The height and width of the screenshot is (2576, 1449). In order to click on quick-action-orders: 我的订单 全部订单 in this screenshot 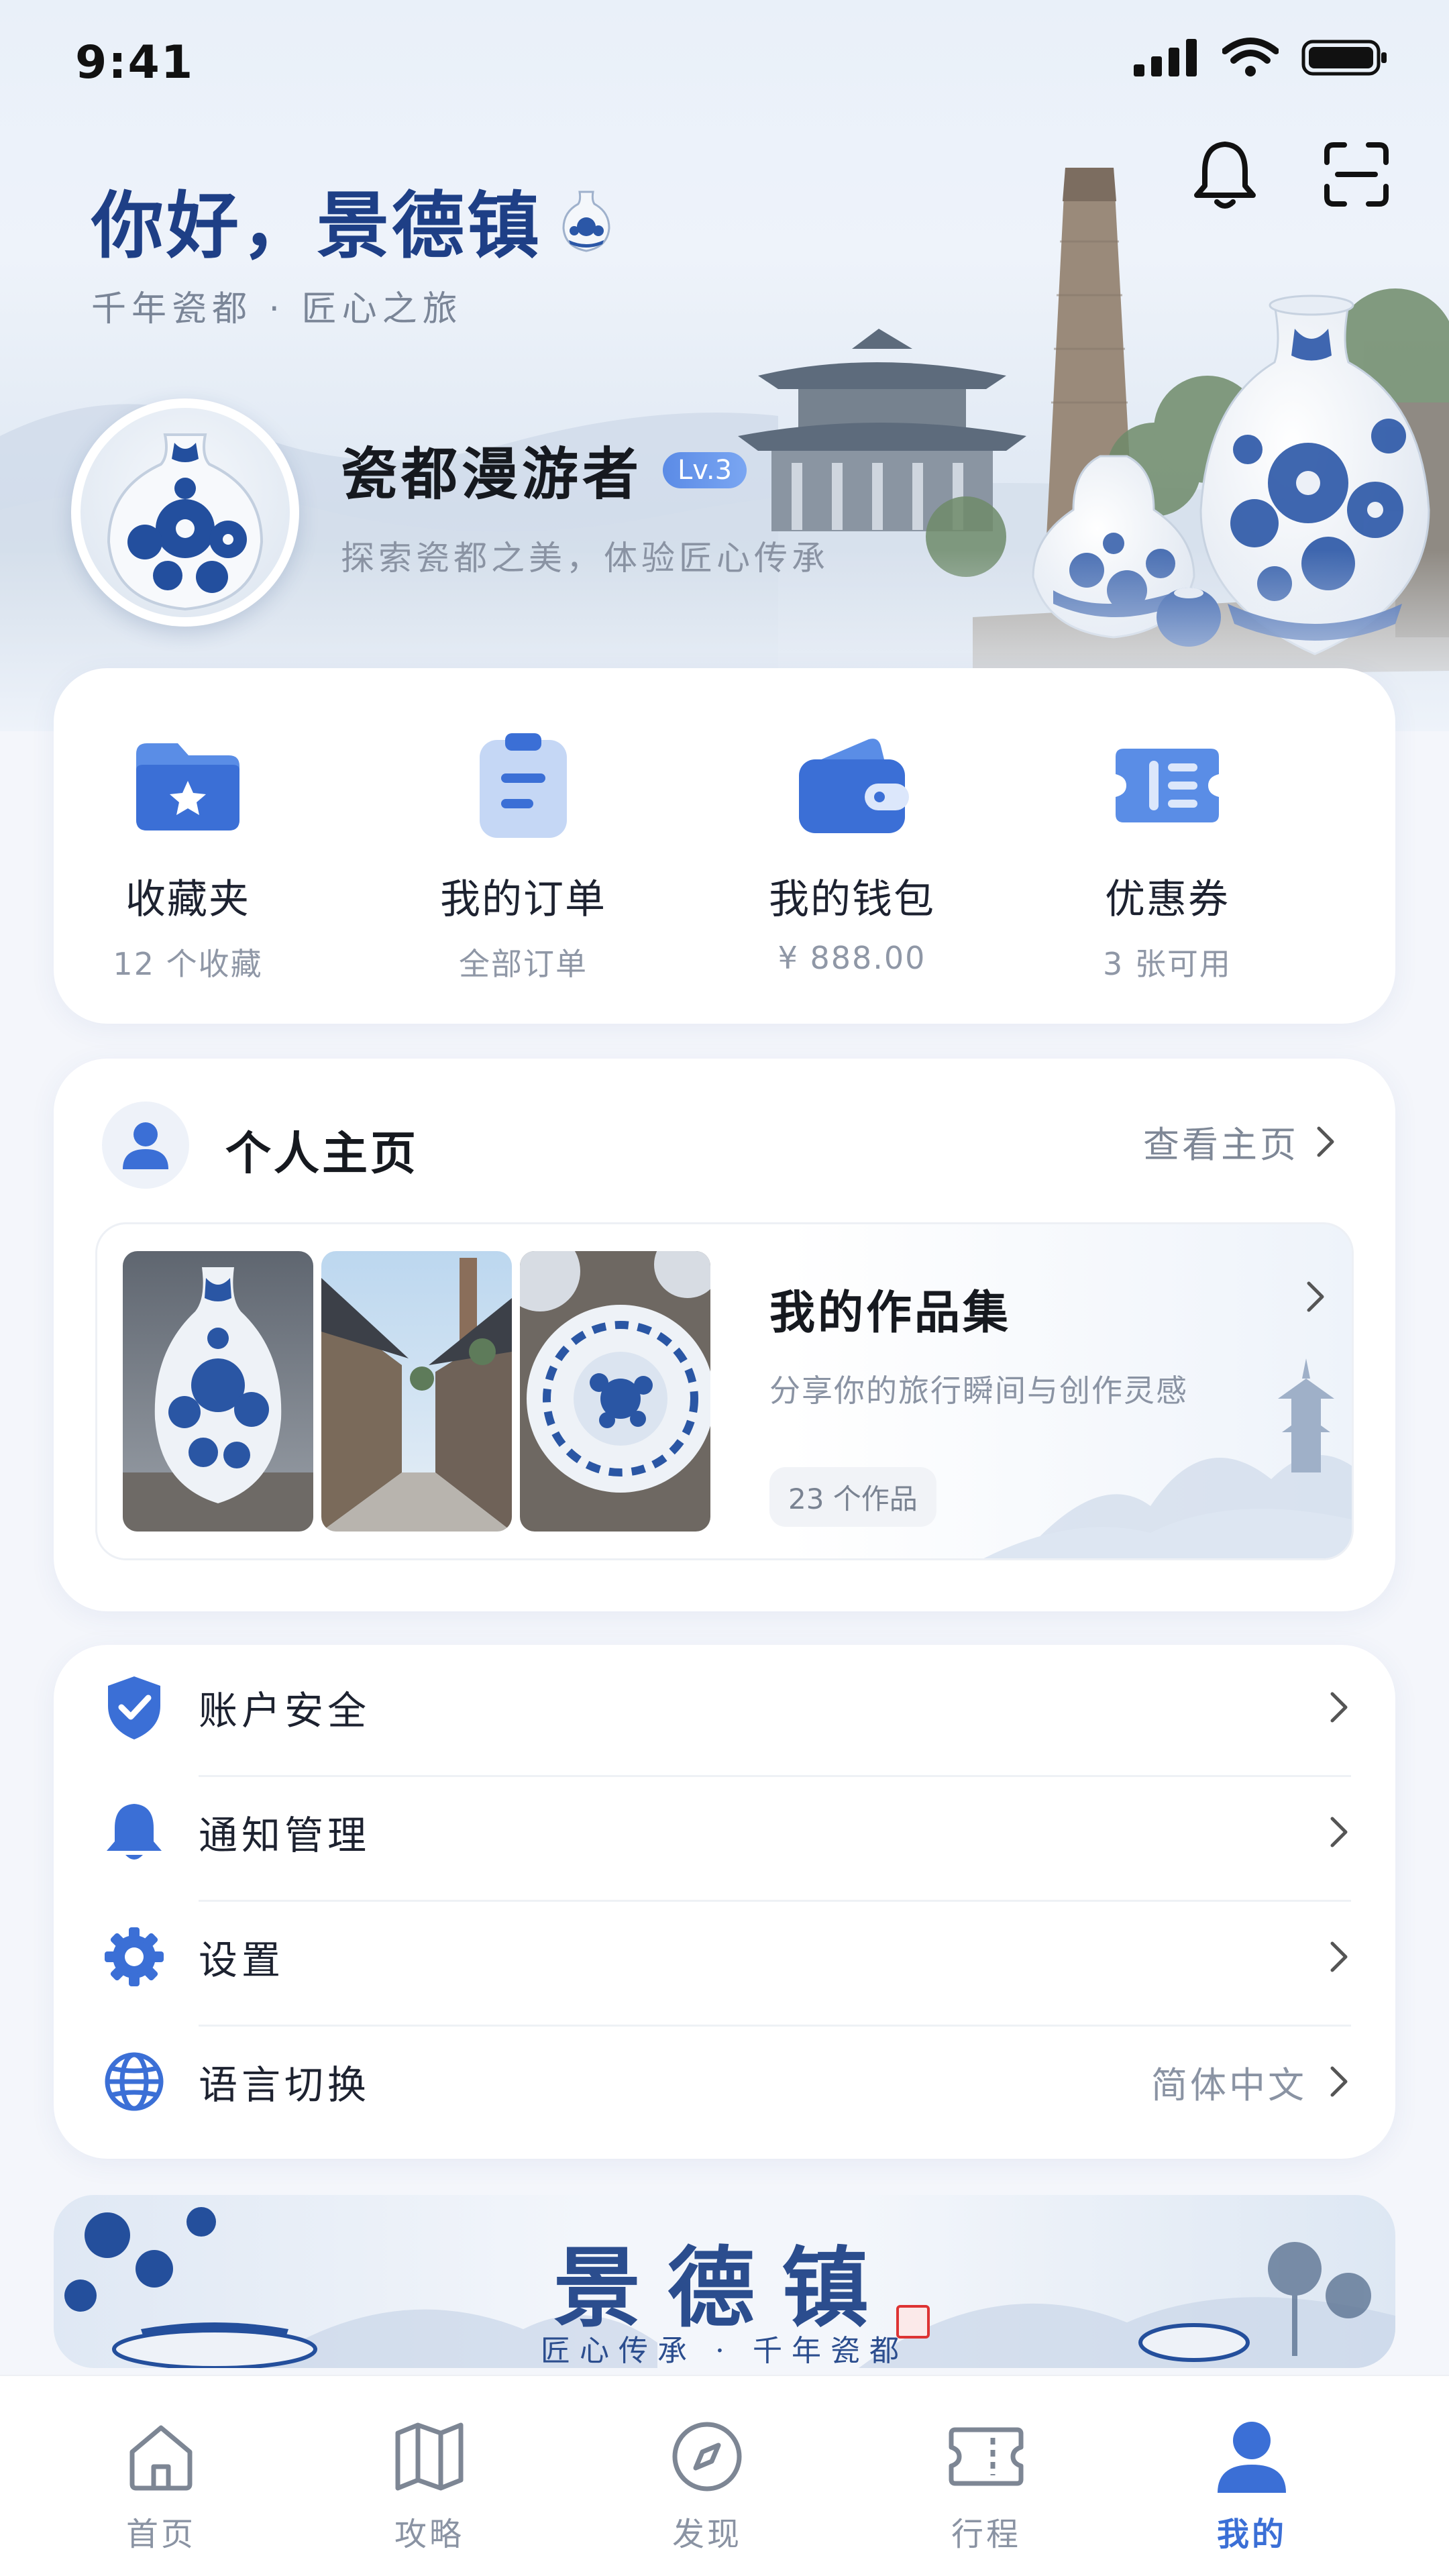, I will do `click(523, 856)`.